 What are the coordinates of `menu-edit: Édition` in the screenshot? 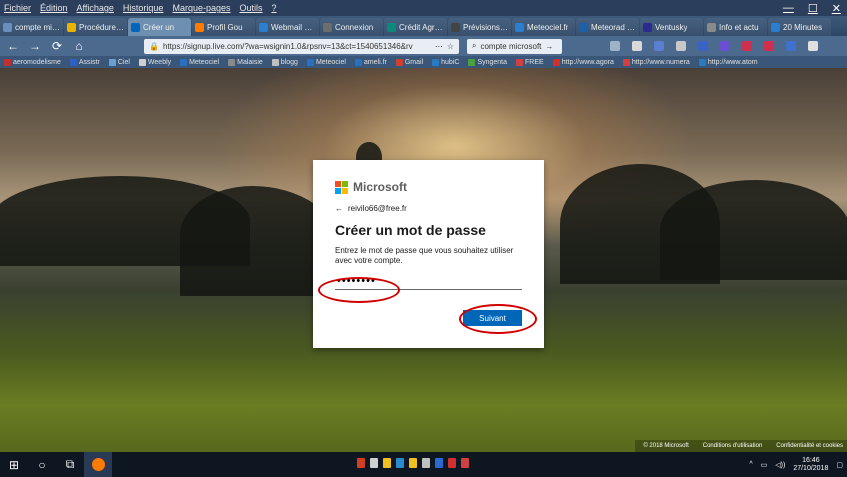 It's located at (54, 8).